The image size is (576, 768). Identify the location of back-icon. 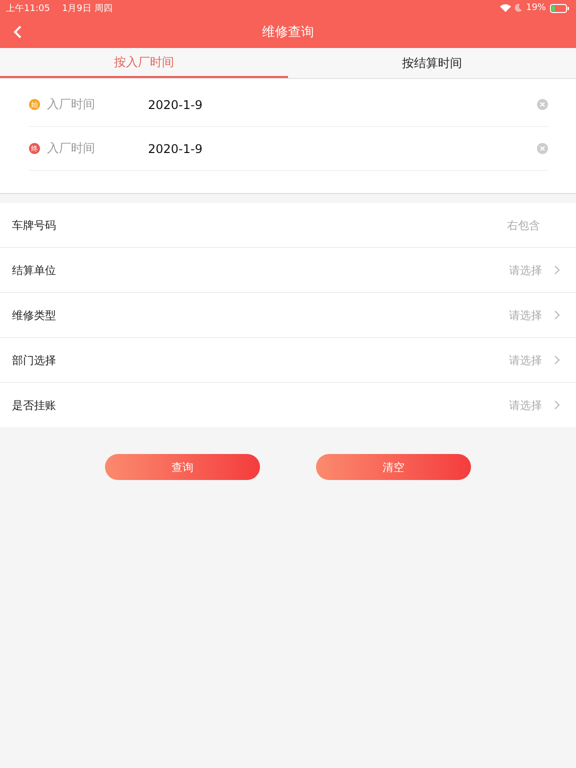
(17, 32).